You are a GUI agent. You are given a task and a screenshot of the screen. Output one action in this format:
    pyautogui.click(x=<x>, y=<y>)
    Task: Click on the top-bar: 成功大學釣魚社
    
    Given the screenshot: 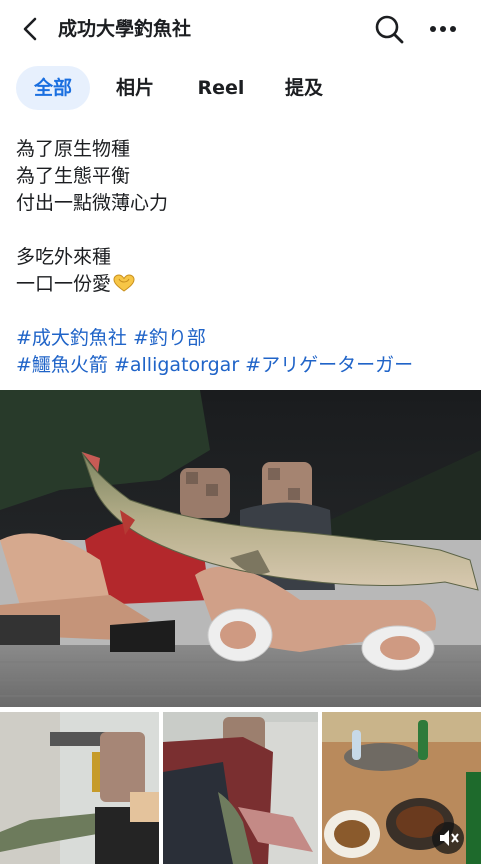 What is the action you would take?
    pyautogui.click(x=240, y=29)
    